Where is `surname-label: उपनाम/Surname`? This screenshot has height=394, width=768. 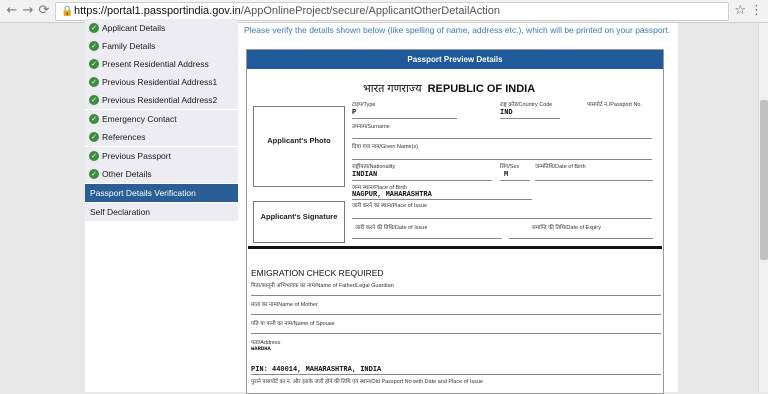 surname-label: उपनाम/Surname is located at coordinates (371, 127).